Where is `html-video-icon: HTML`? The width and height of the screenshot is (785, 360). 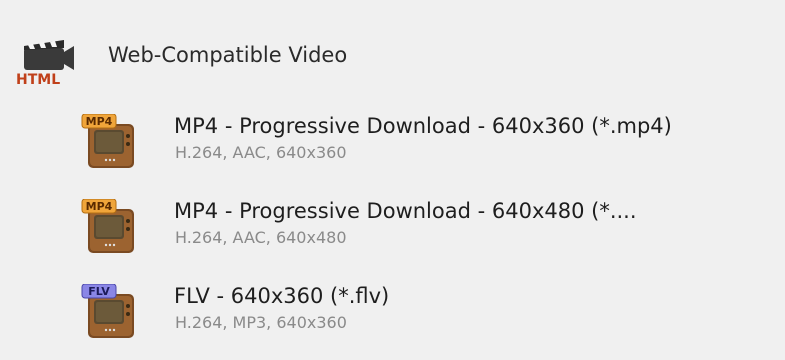 html-video-icon: HTML is located at coordinates (46, 57).